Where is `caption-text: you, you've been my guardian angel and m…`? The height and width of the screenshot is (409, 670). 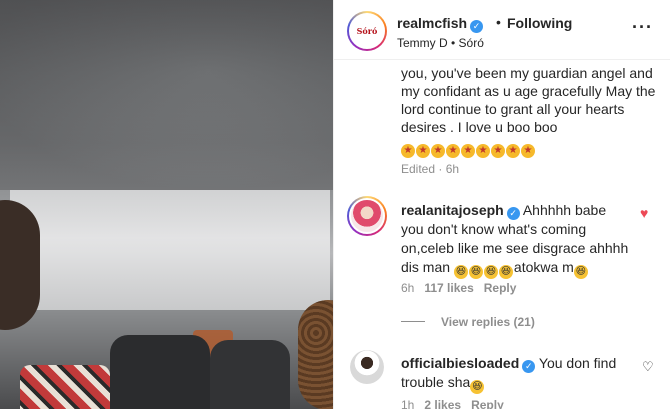 caption-text: you, you've been my guardian angel and m… is located at coordinates (528, 100).